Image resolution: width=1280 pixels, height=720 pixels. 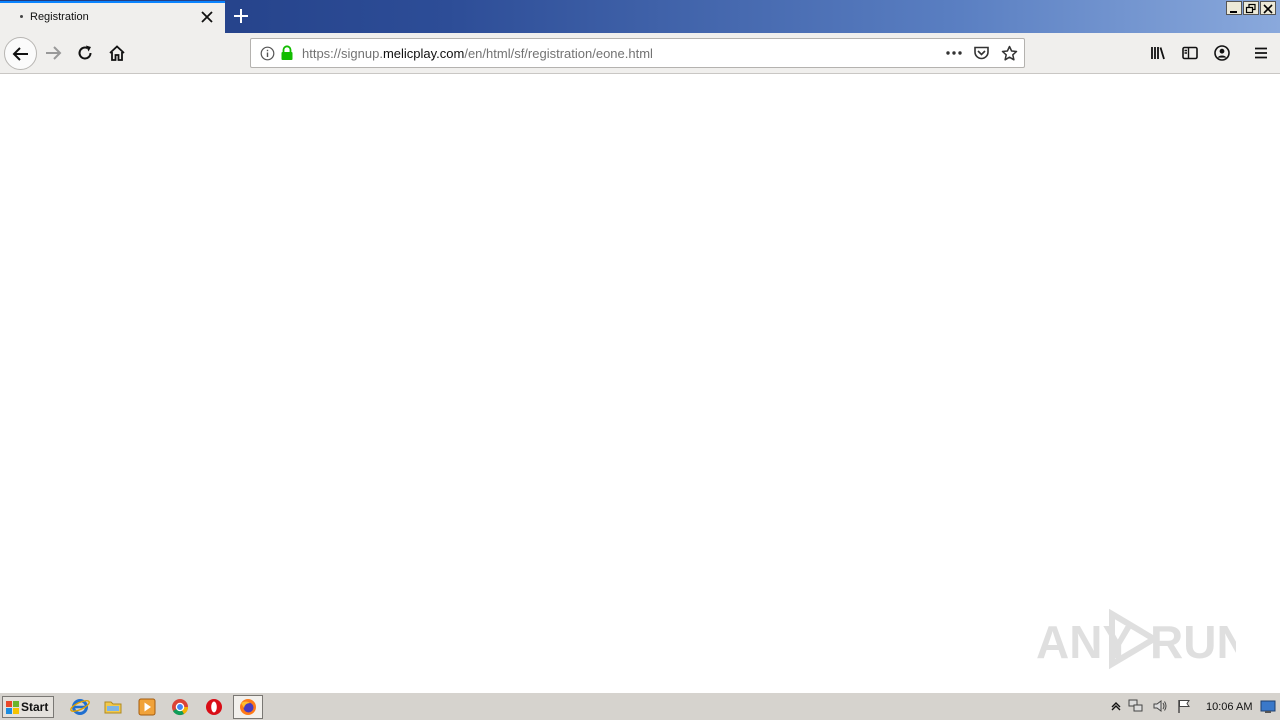 I want to click on account-button, so click(x=1222, y=53).